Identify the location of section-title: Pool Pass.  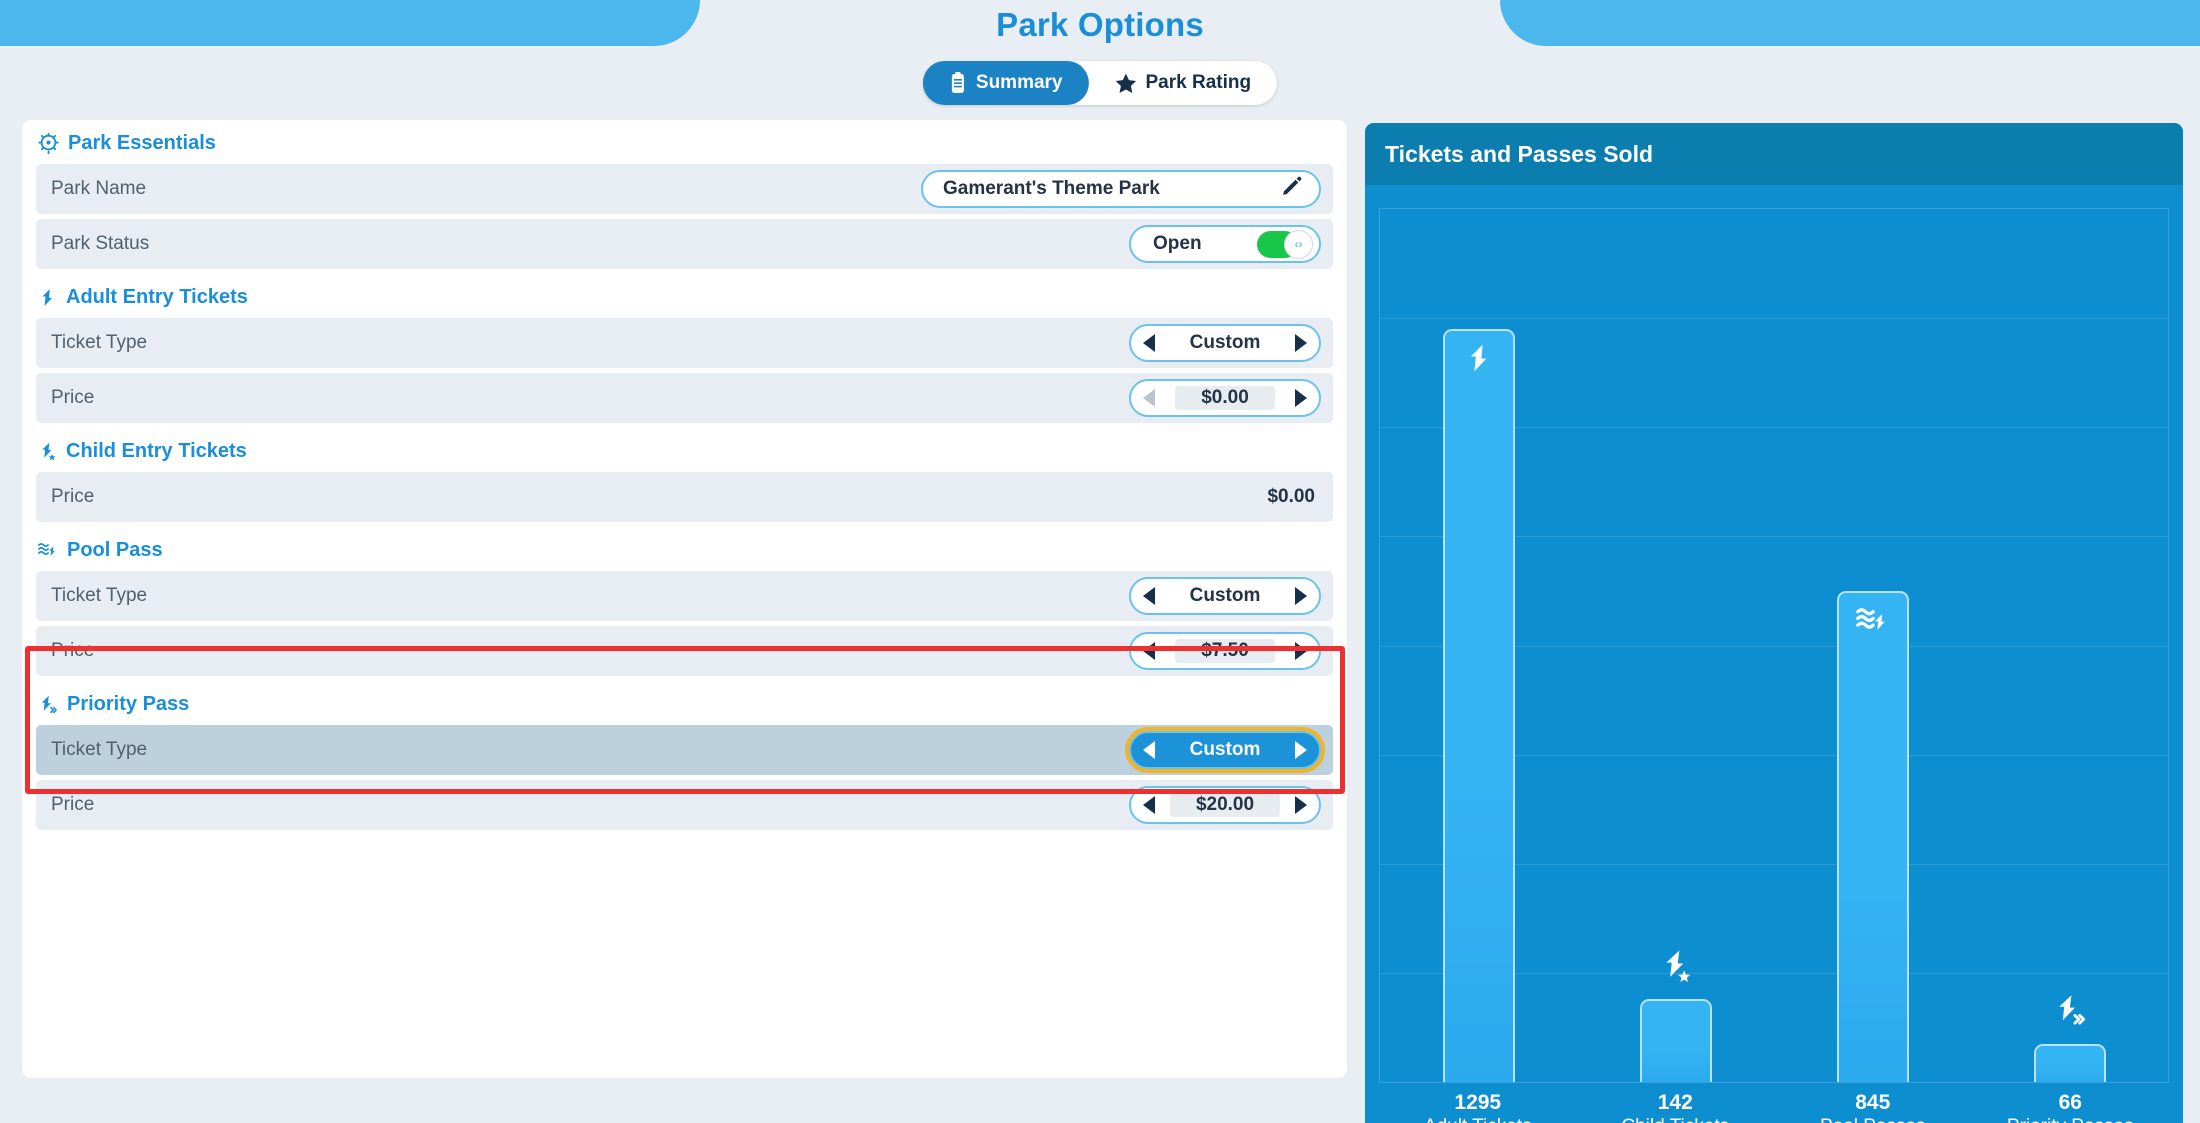
(115, 550).